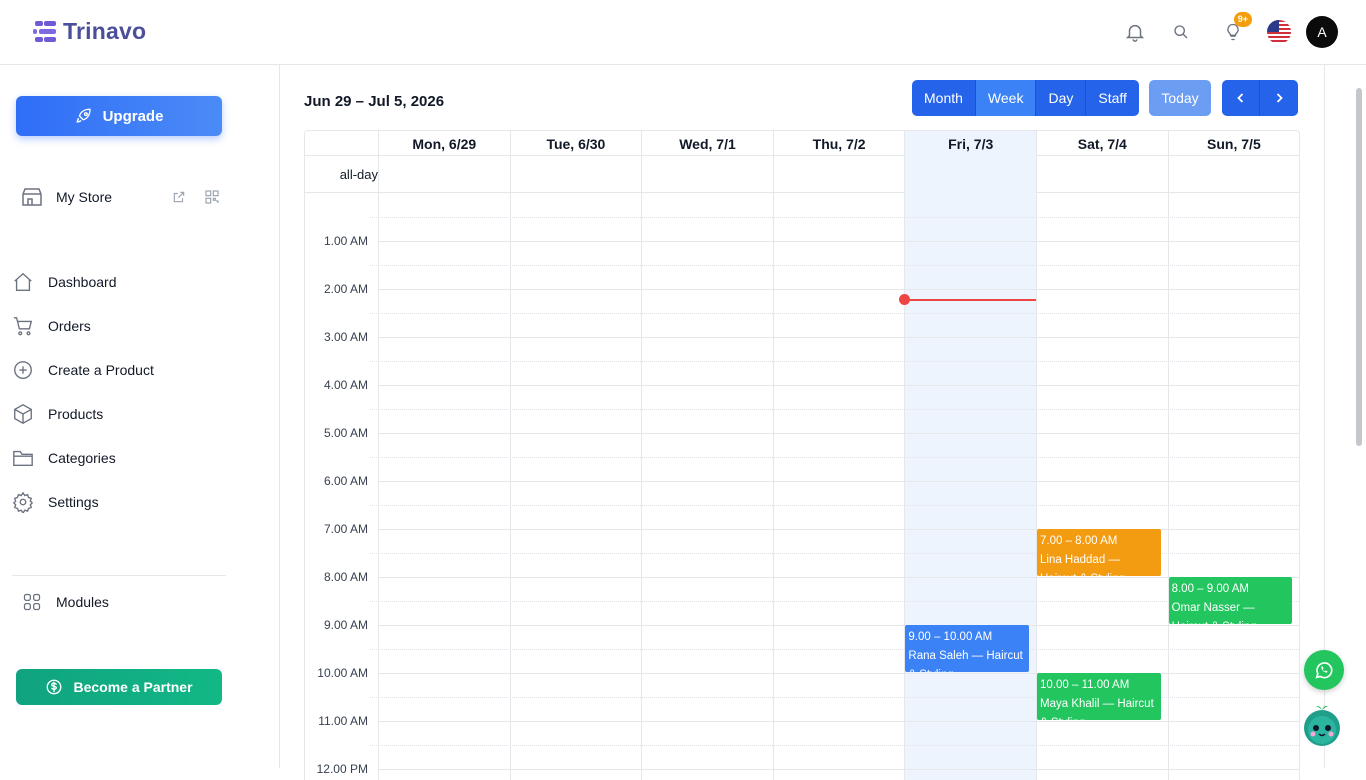 This screenshot has height=780, width=1366. What do you see at coordinates (575, 143) in the screenshot?
I see `day-column-header: Tue, 6/30` at bounding box center [575, 143].